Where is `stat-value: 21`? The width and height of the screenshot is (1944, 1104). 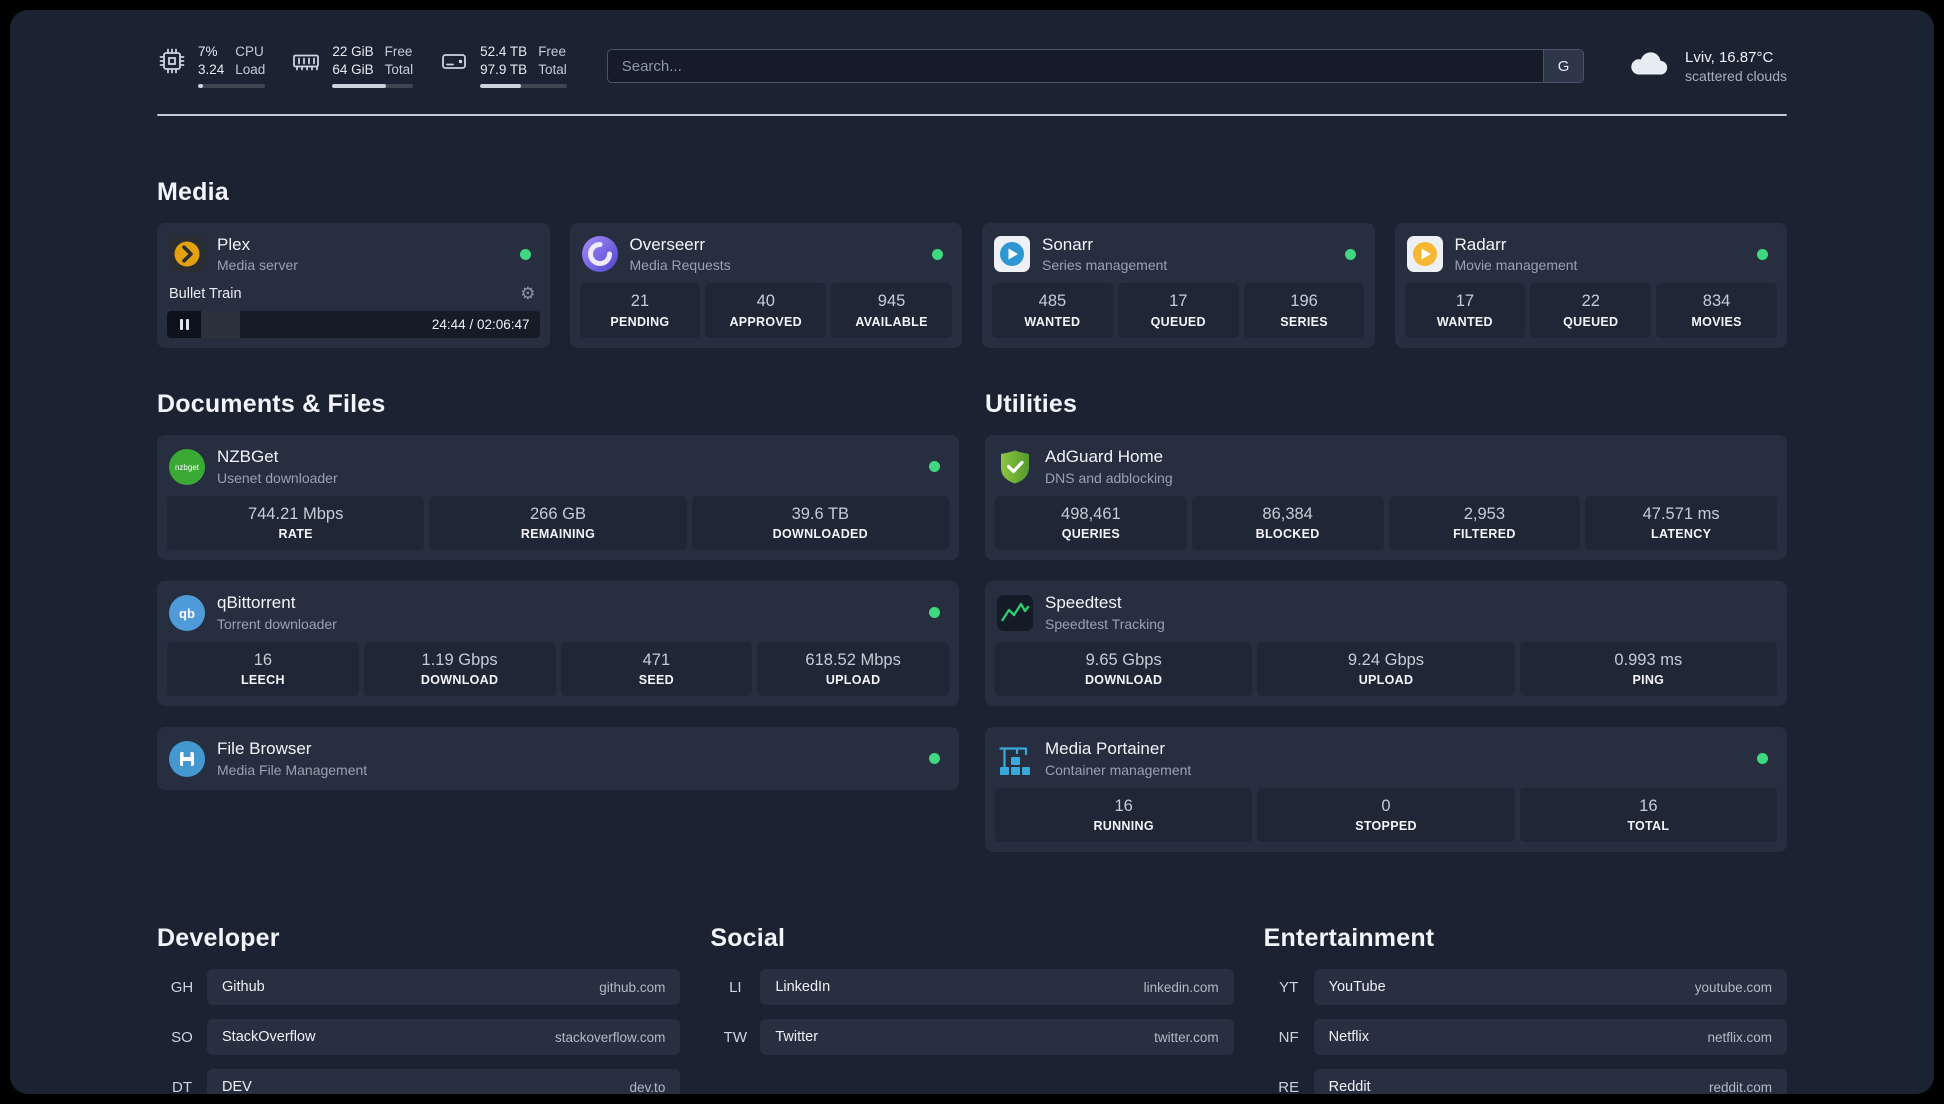
stat-value: 21 is located at coordinates (640, 301).